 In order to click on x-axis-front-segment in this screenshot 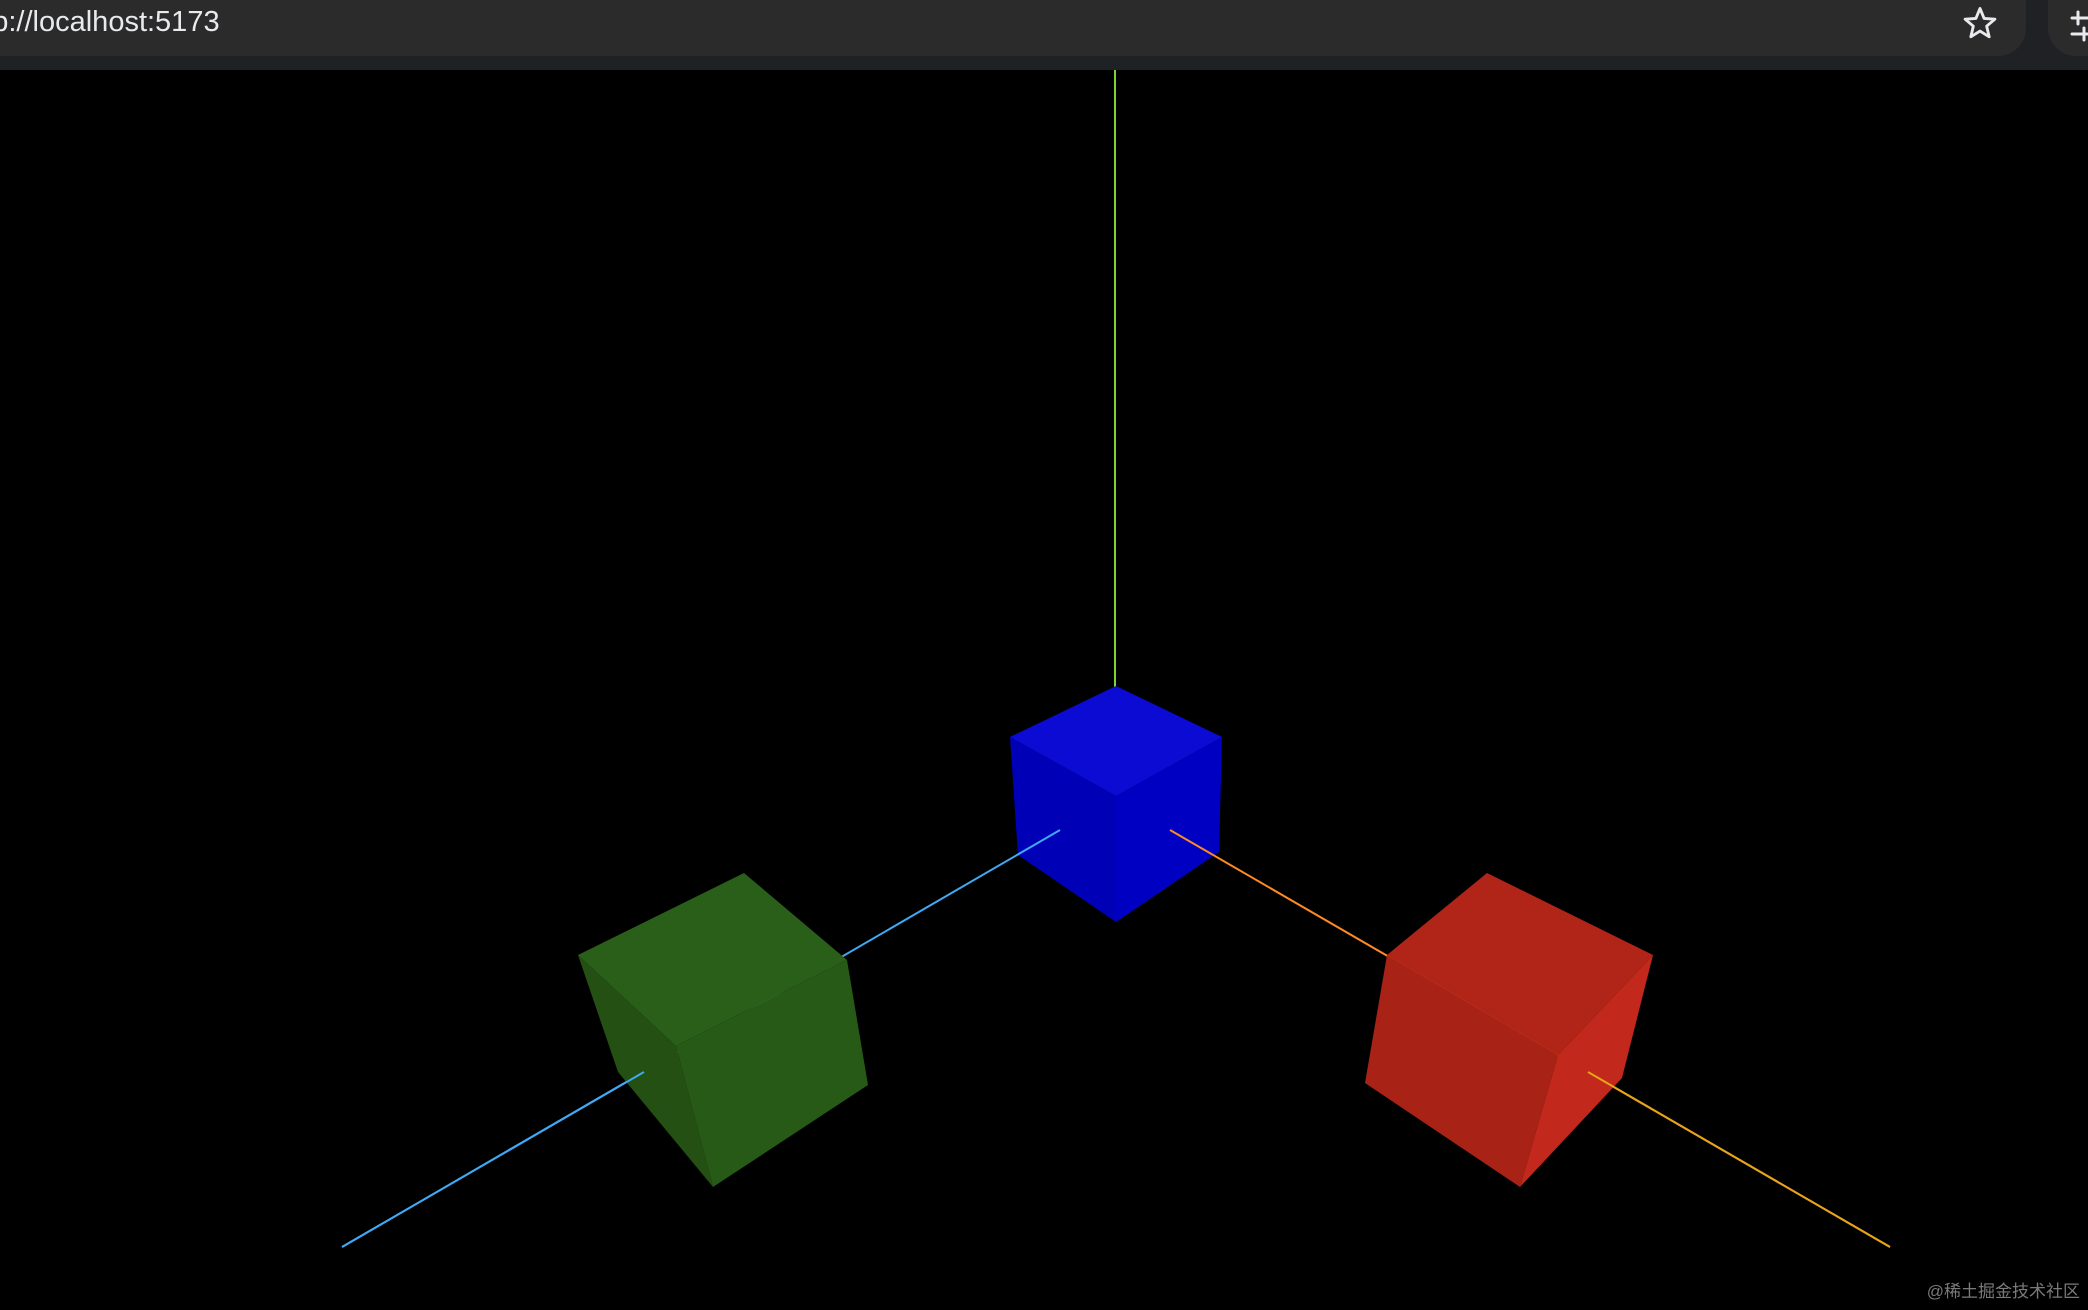, I will do `click(1739, 1159)`.